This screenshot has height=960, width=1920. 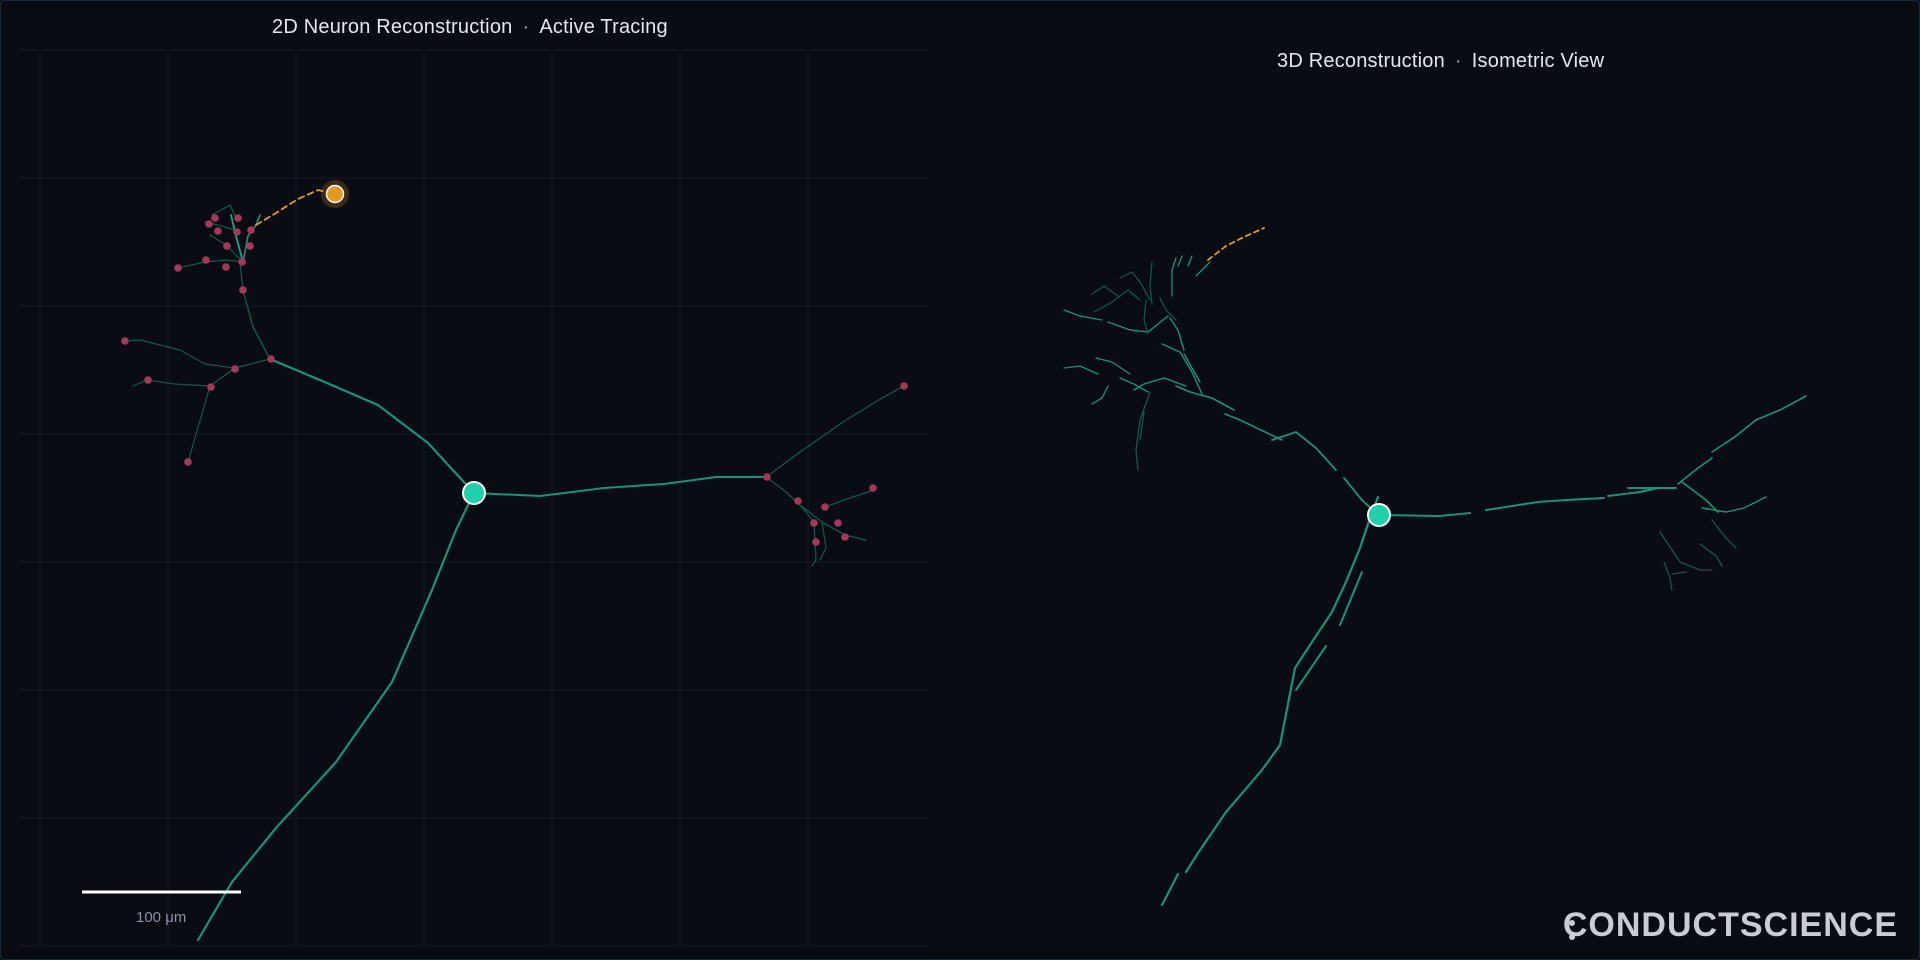 I want to click on scale-bar-label: 100 μm, so click(x=161, y=917).